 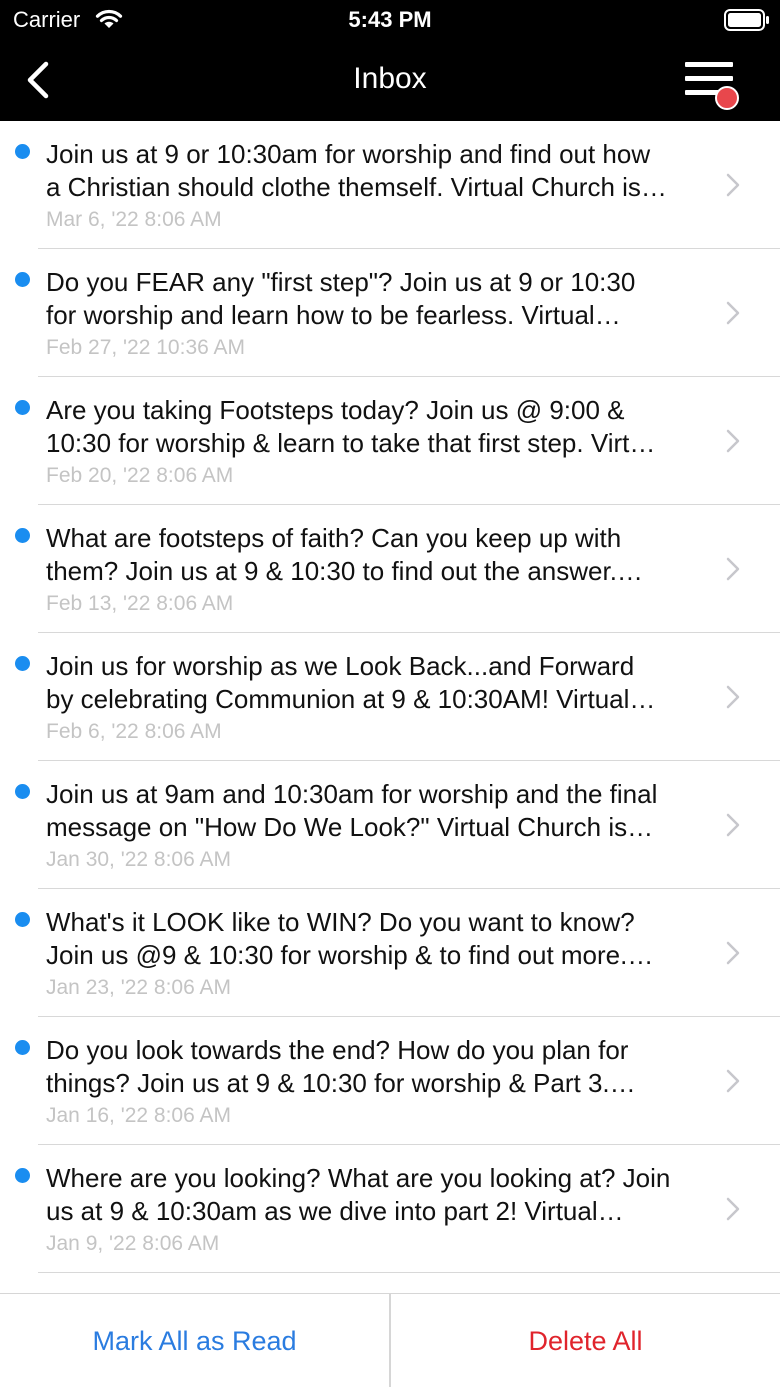 I want to click on status-bar: Carrier 5:43 PM, so click(x=390, y=20).